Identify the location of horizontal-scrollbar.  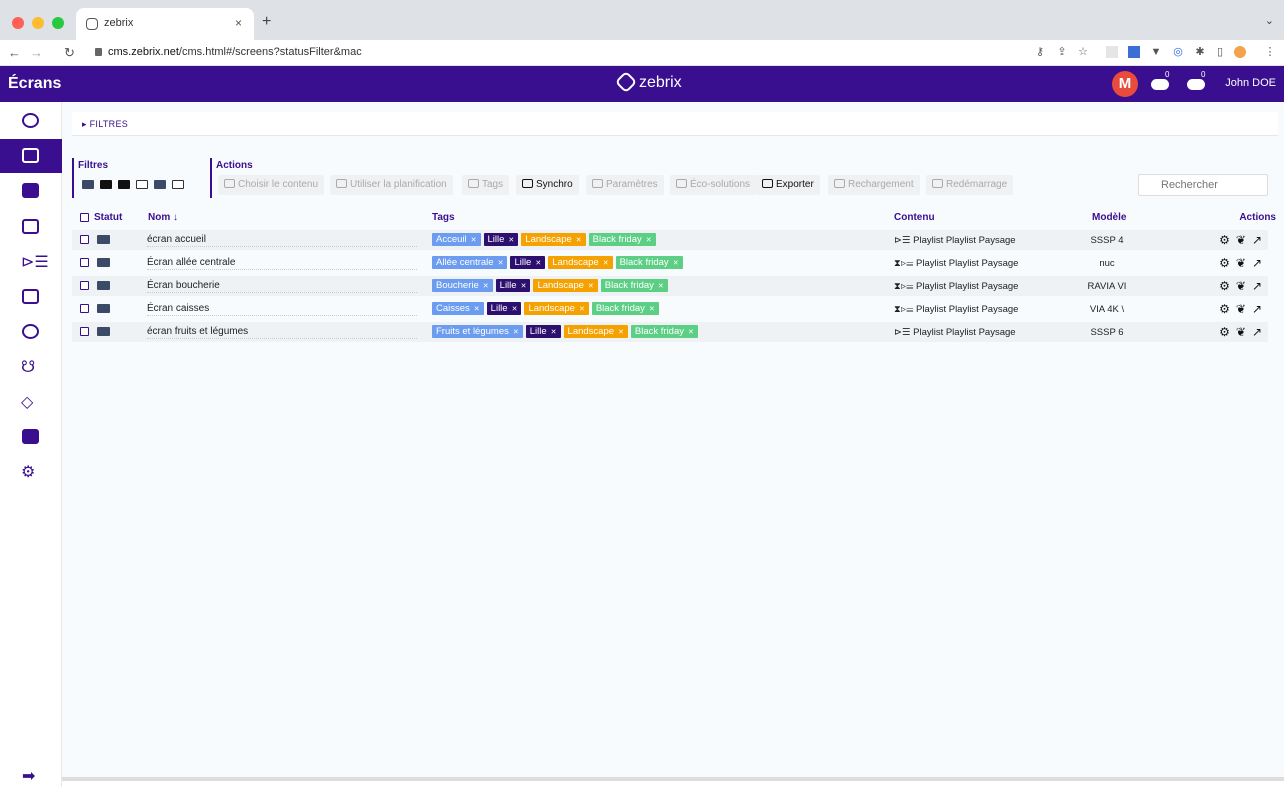
(673, 779).